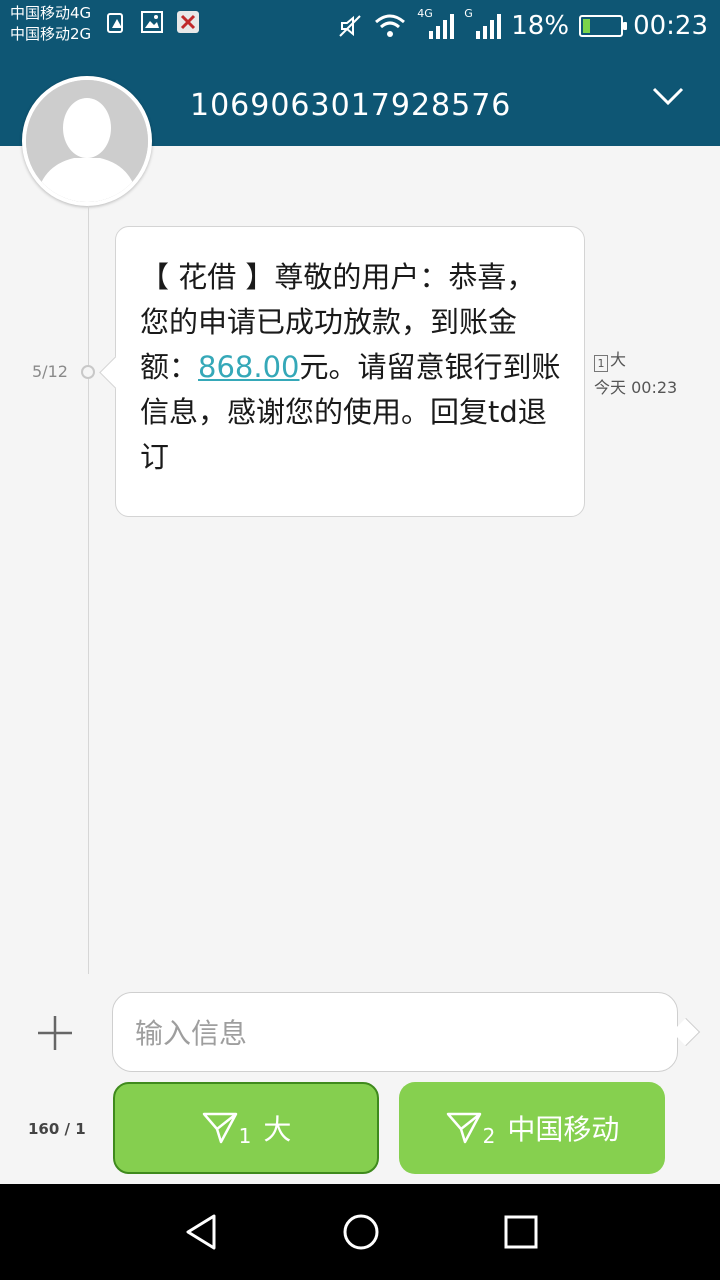 Image resolution: width=720 pixels, height=1280 pixels. Describe the element at coordinates (51, 13) in the screenshot. I see `carrier-1: 中国移动4G` at that location.